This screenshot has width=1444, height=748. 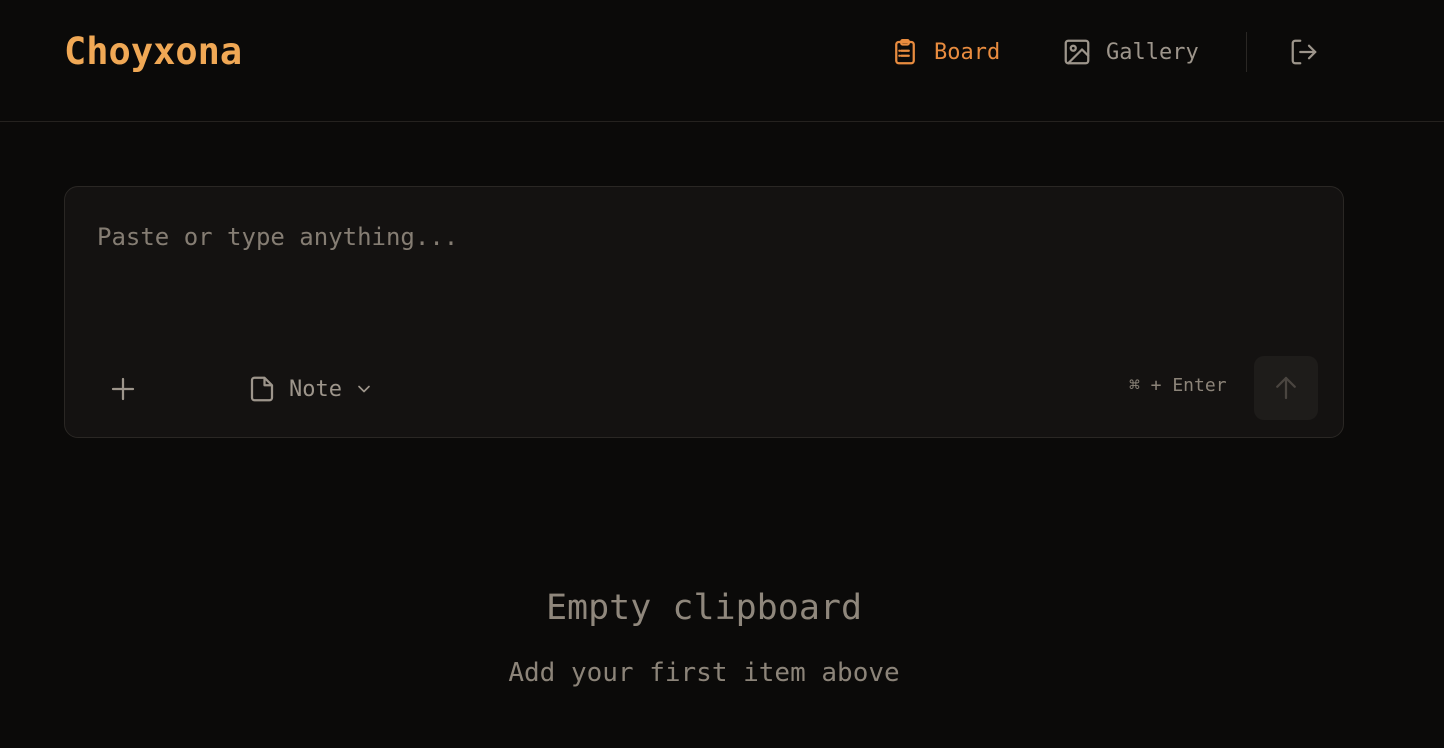 I want to click on nav-board: Board, so click(x=945, y=52).